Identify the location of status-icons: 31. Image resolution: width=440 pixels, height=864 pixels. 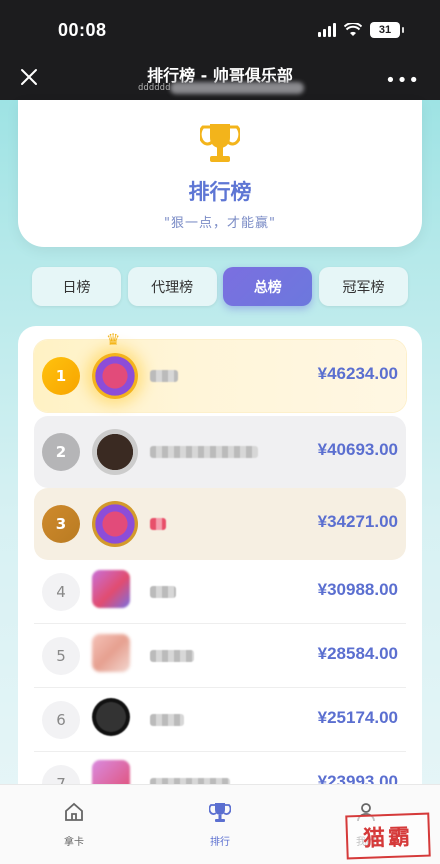
(361, 30).